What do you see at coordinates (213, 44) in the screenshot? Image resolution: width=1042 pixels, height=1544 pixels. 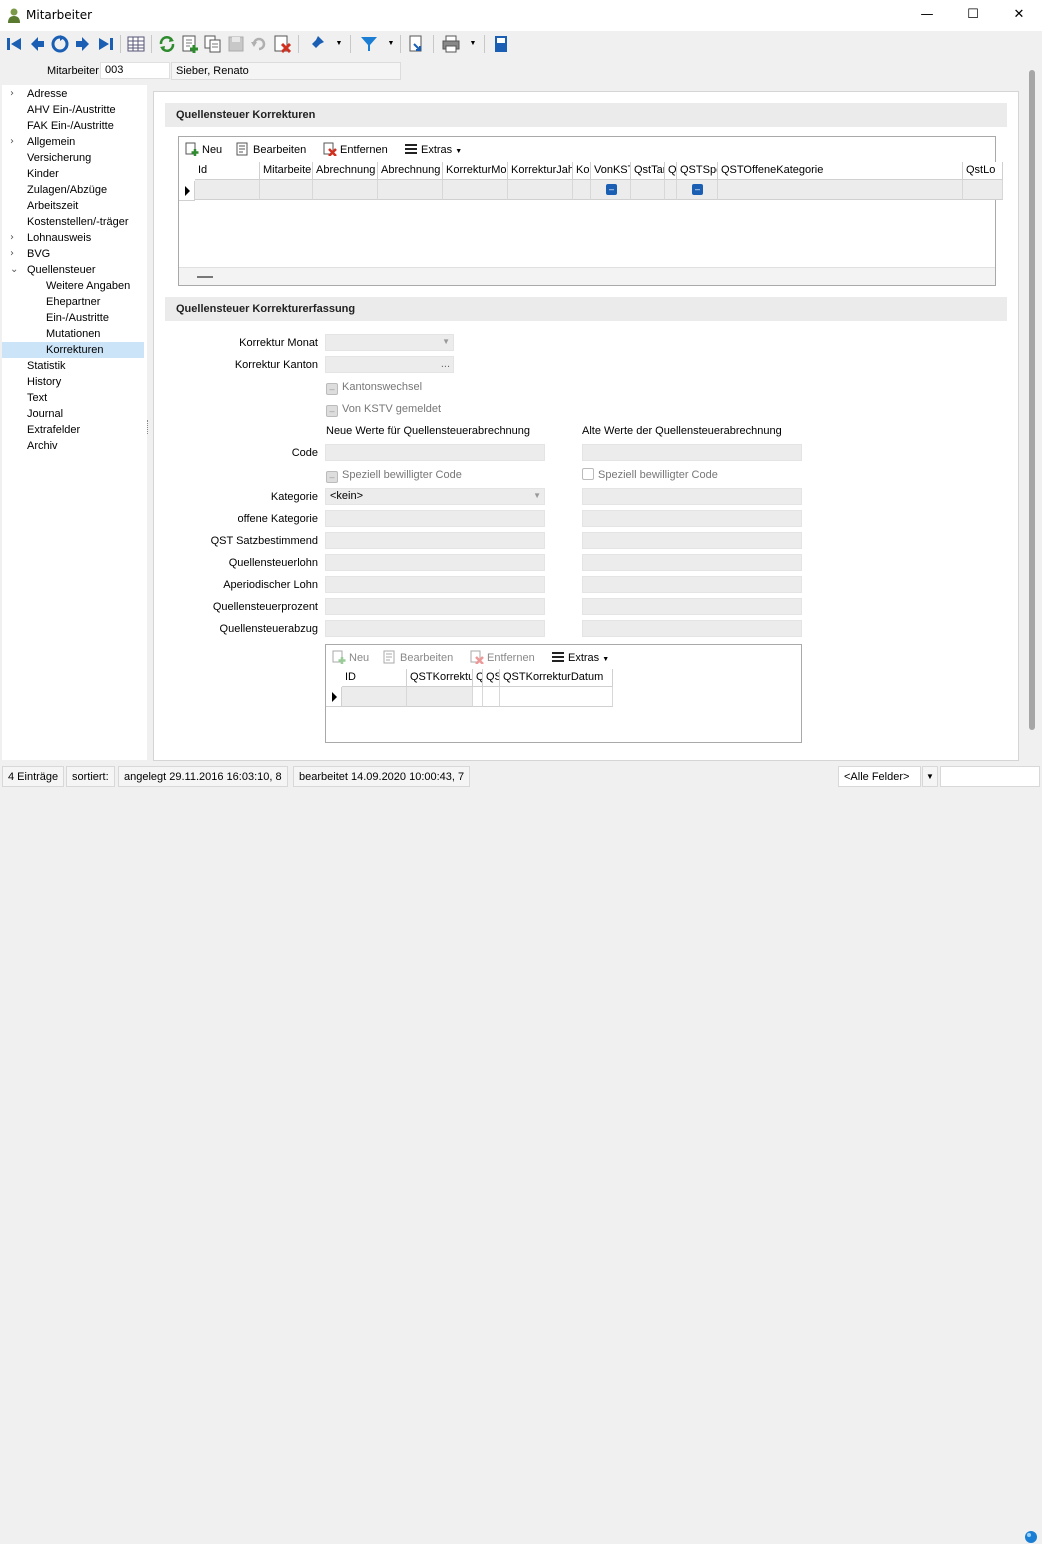 I see `copy-record-icon` at bounding box center [213, 44].